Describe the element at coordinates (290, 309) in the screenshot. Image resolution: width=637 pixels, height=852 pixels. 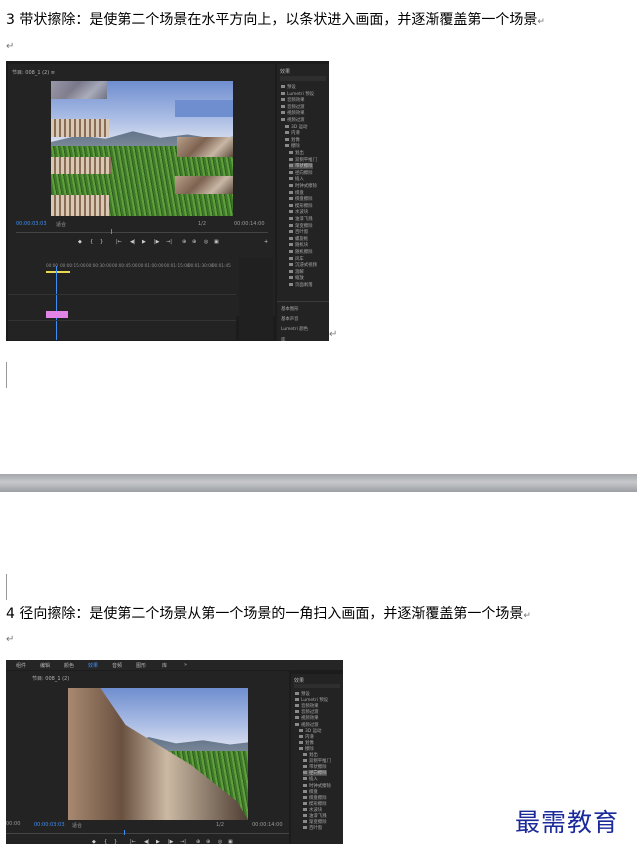
I see `panel-essential-graphics: 基本图形` at that location.